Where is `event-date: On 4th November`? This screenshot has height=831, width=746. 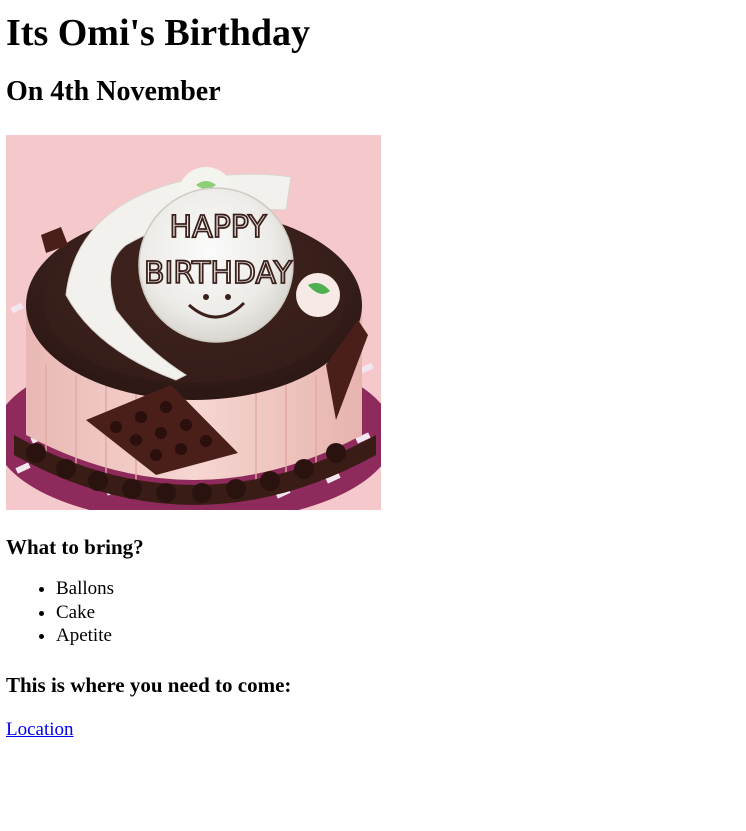 event-date: On 4th November is located at coordinates (113, 91).